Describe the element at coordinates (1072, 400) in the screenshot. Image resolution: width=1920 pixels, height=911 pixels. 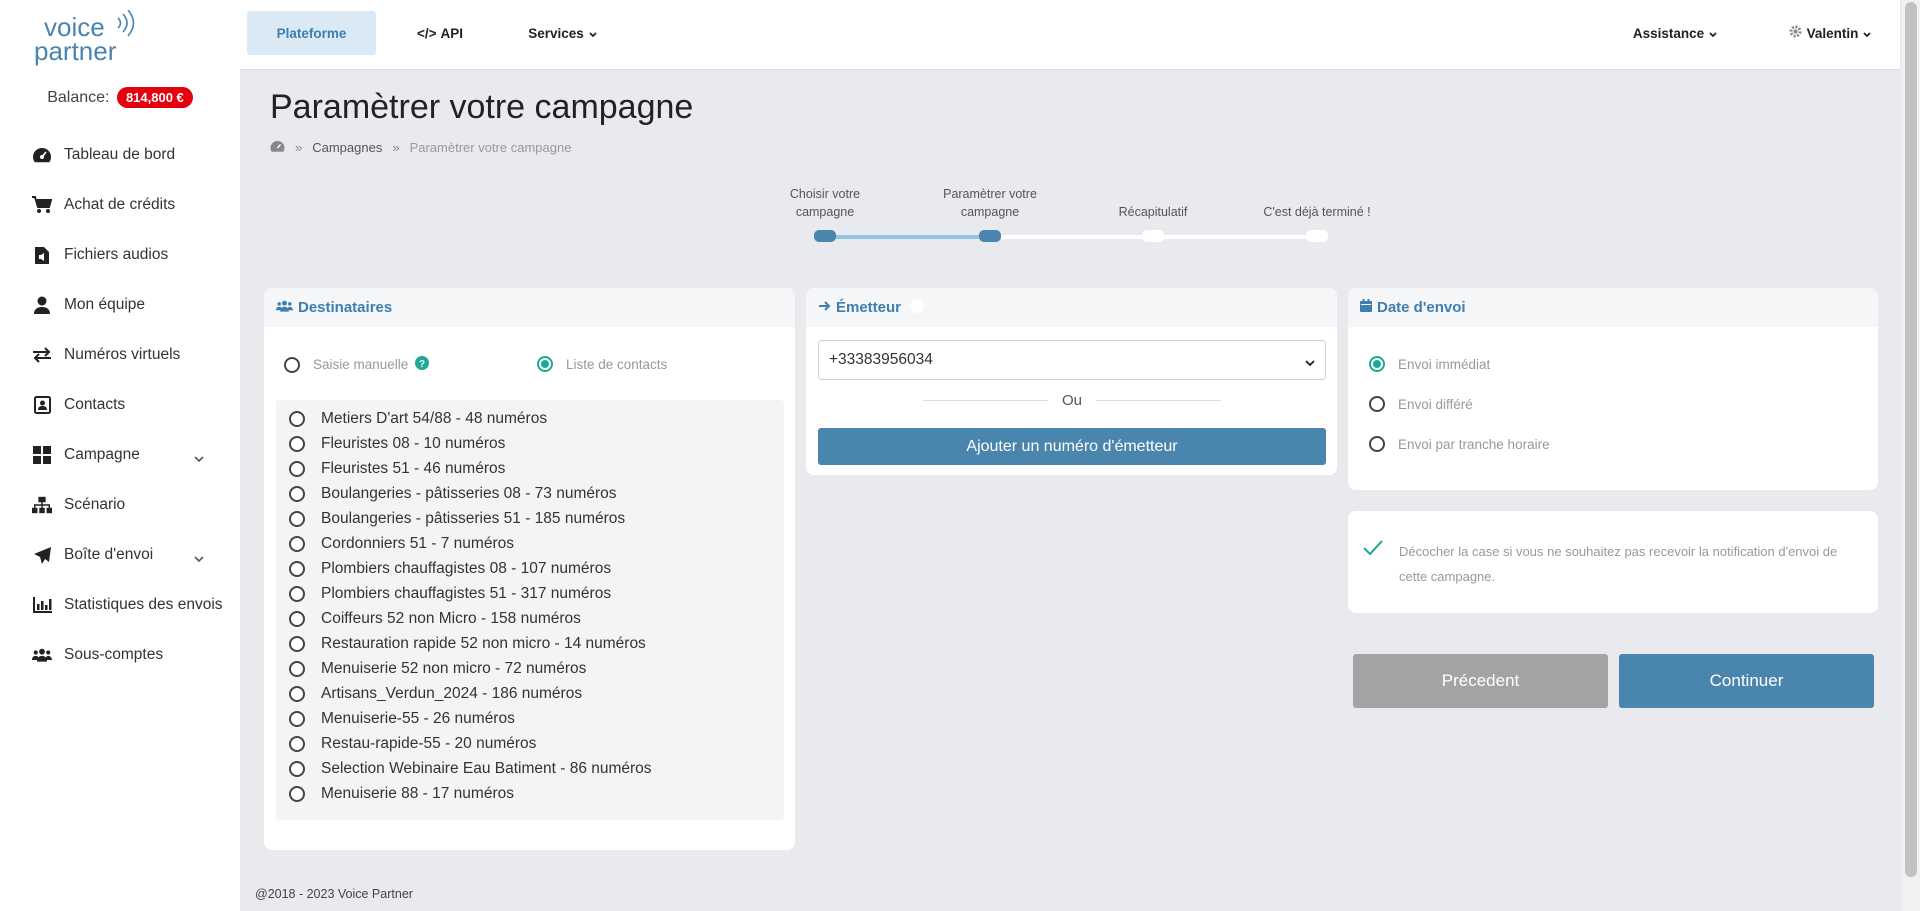
I see `or-divider: Ou` at that location.